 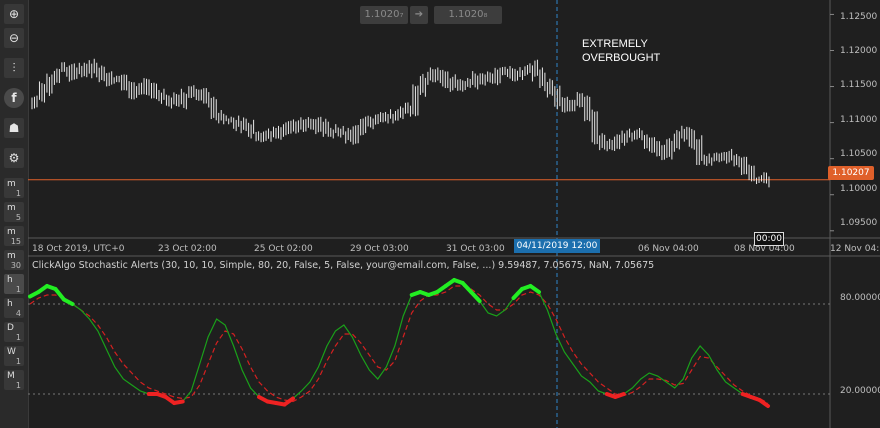 I want to click on buy-price-chip: 1.1020₈, so click(x=468, y=15).